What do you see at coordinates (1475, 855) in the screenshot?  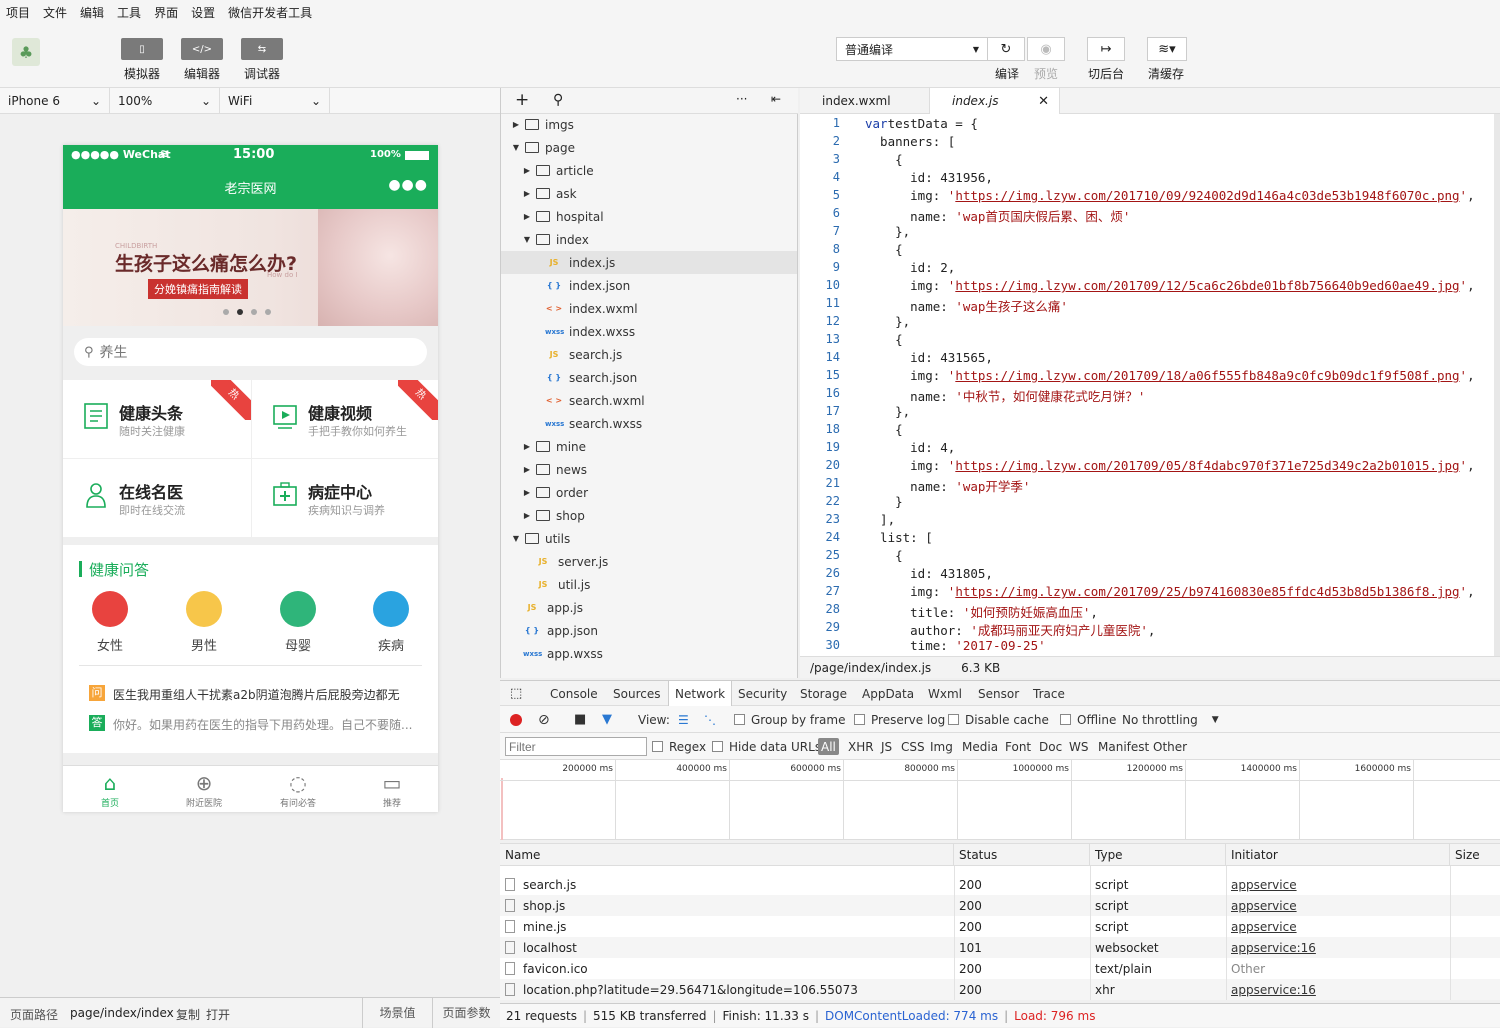 I see `column-size: Size` at bounding box center [1475, 855].